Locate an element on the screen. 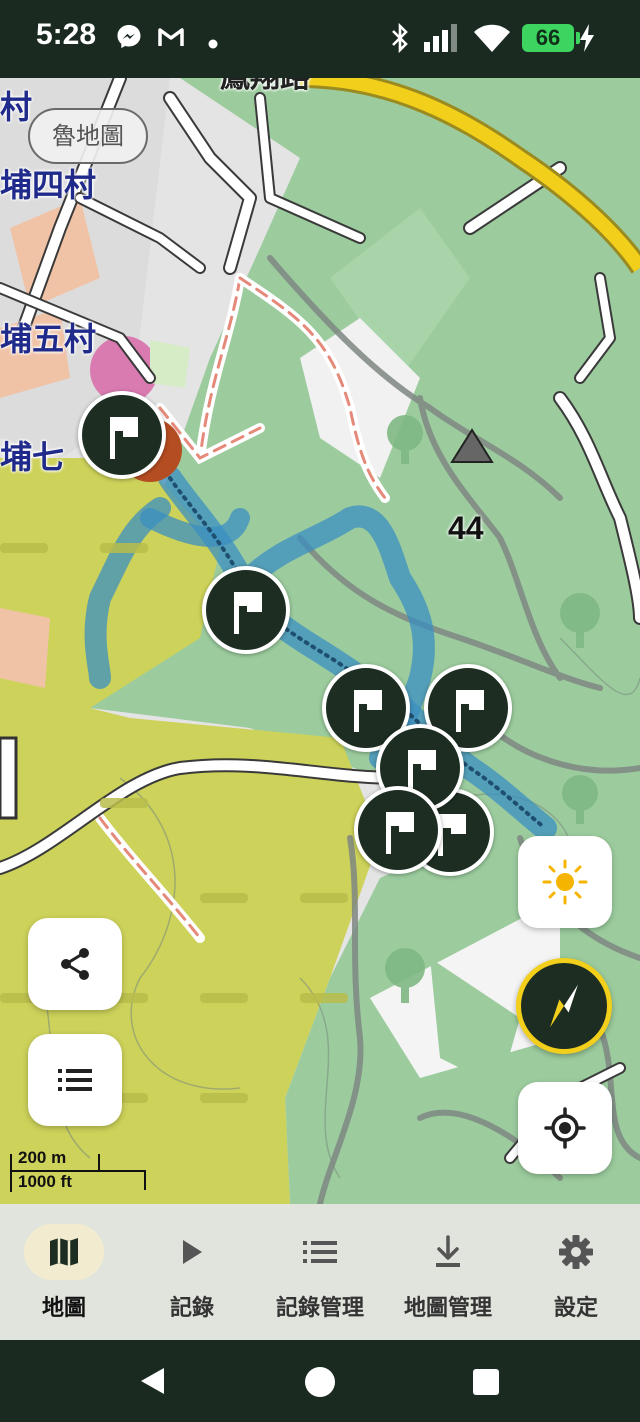  dot-icon is located at coordinates (213, 43).